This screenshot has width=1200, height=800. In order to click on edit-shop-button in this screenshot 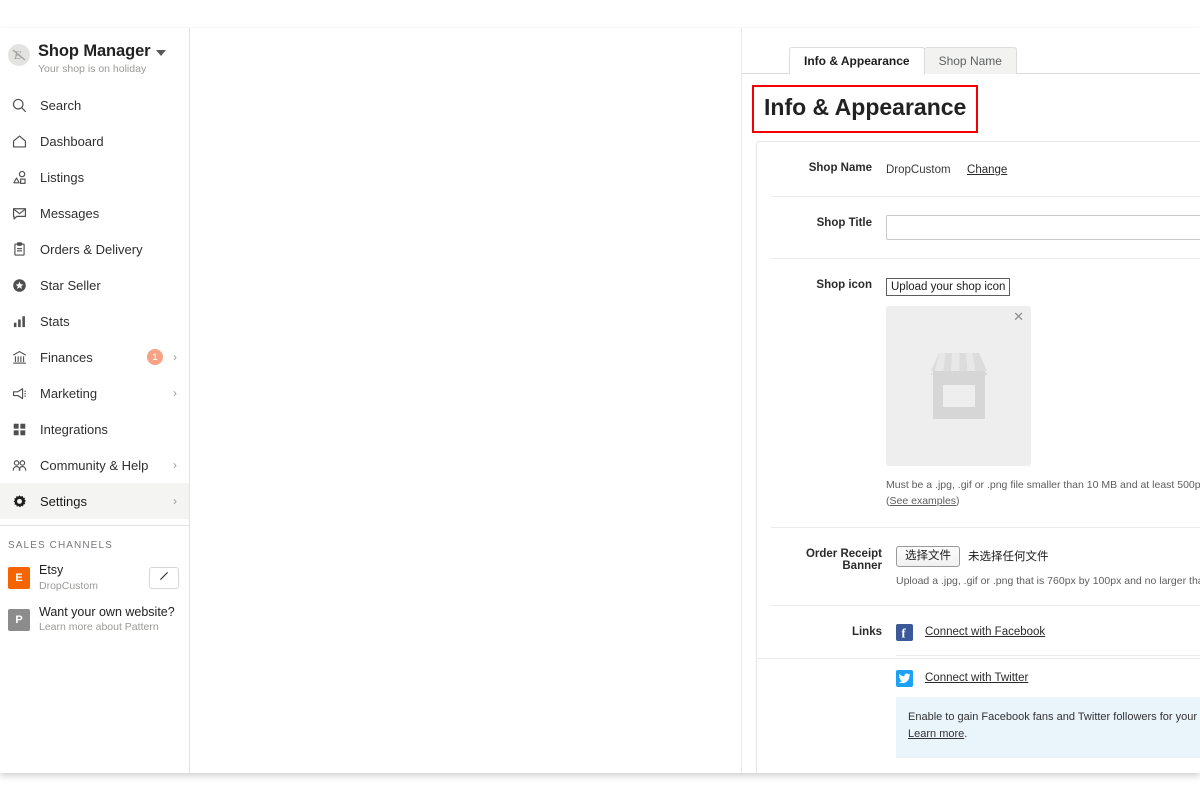, I will do `click(164, 577)`.